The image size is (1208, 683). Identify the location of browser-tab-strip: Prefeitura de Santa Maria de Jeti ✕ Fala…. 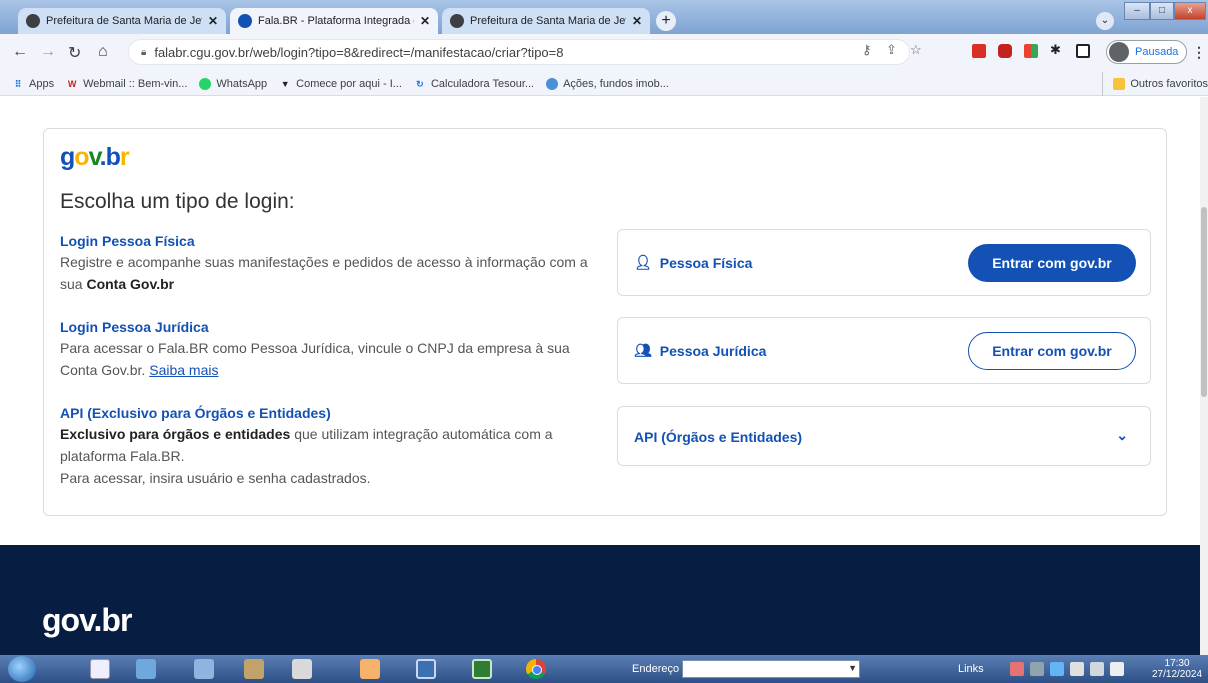
(604, 17).